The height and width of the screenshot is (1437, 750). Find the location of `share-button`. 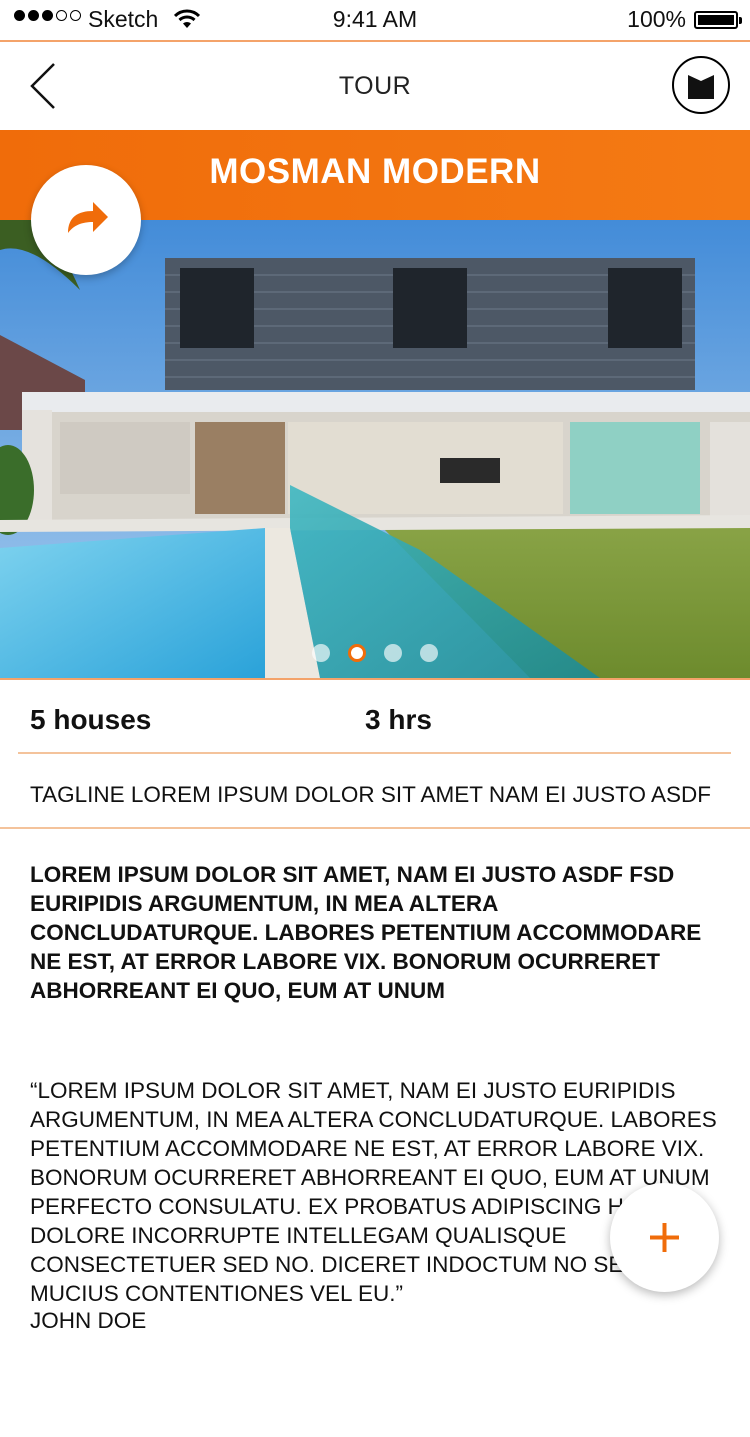

share-button is located at coordinates (86, 220).